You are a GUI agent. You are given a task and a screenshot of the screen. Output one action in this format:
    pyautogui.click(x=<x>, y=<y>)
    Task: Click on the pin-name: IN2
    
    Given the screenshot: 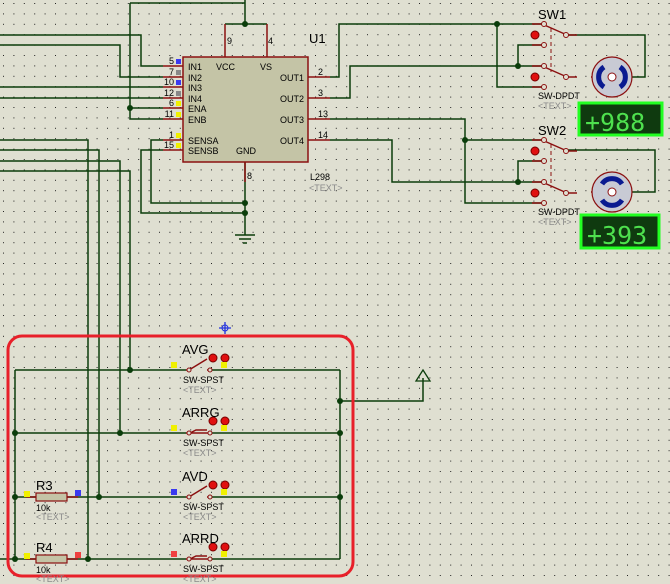 What is the action you would take?
    pyautogui.click(x=195, y=78)
    